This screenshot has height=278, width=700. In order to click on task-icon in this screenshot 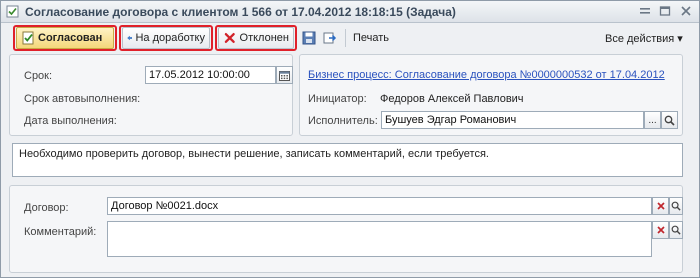, I will do `click(12, 11)`.